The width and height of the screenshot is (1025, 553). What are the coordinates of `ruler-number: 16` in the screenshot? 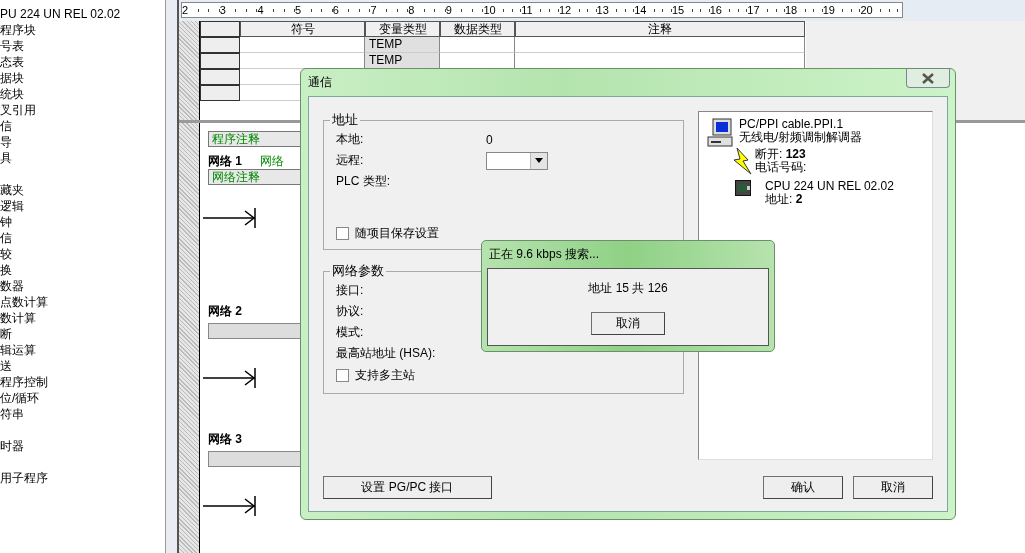 It's located at (715, 10).